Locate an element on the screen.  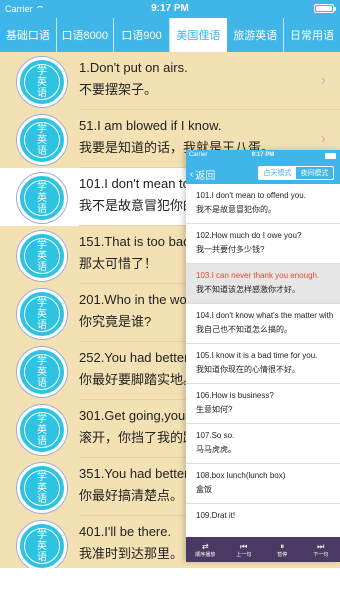
previous-icon: ⏮ is located at coordinates (244, 546).